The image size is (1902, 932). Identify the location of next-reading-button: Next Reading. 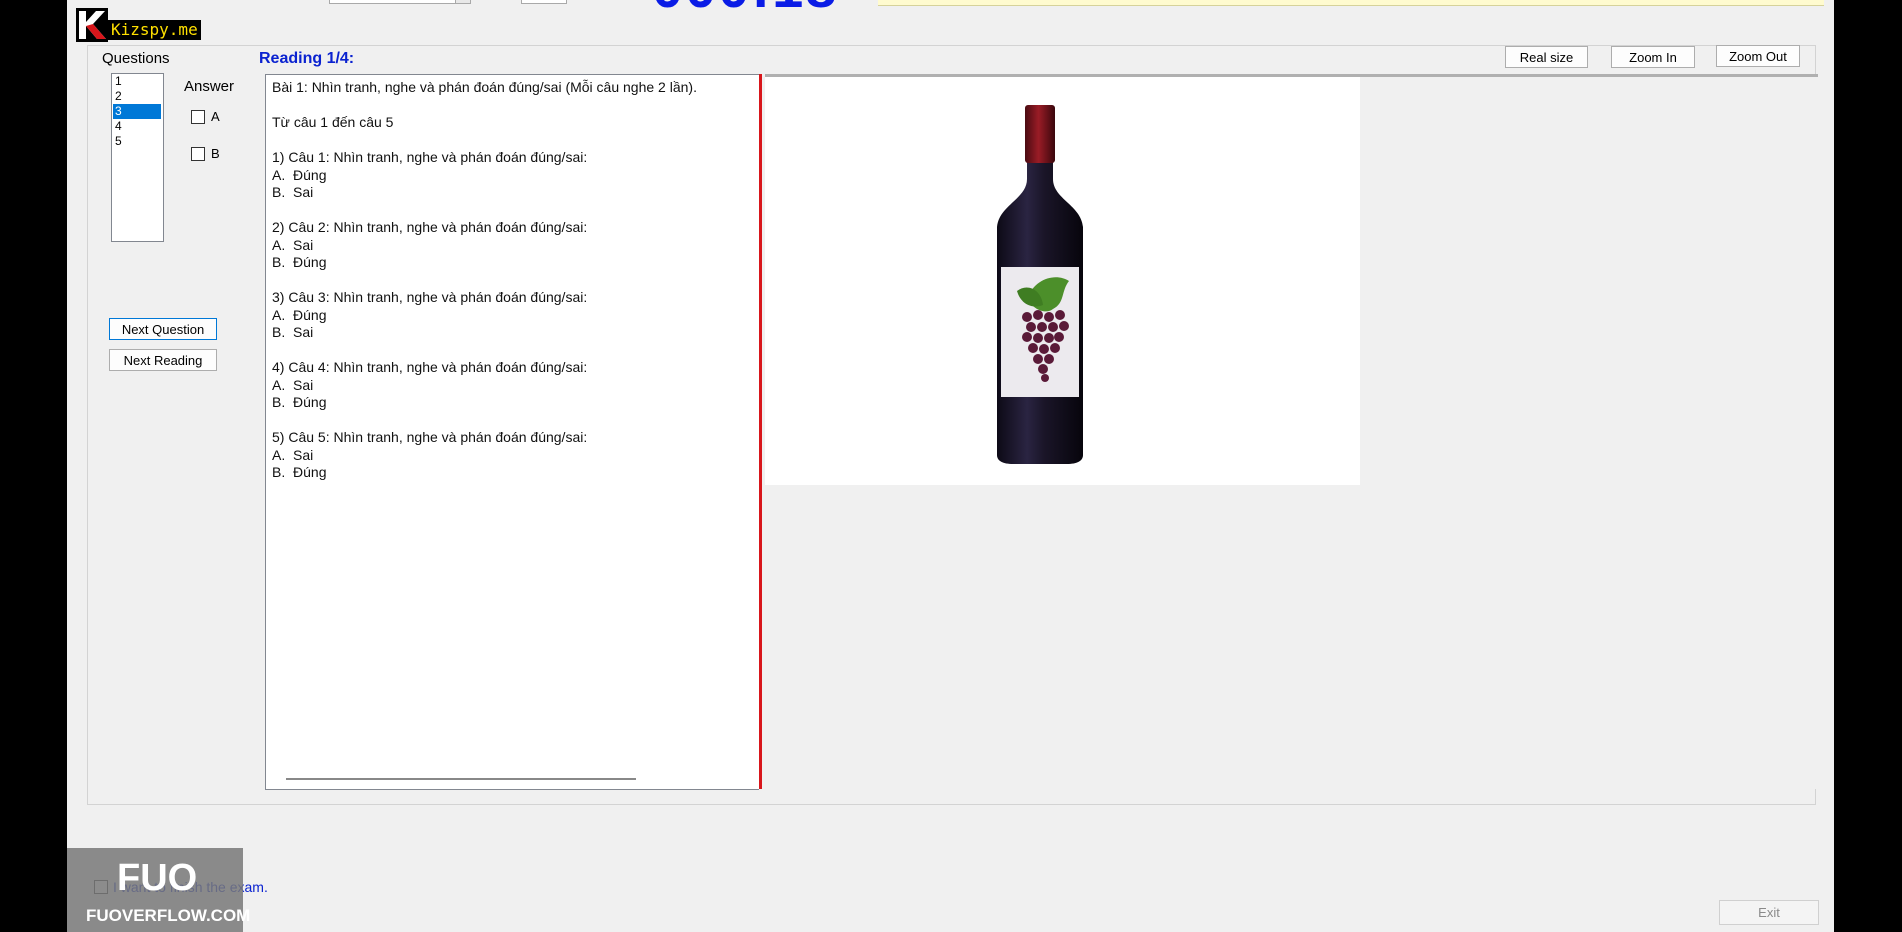
(163, 360).